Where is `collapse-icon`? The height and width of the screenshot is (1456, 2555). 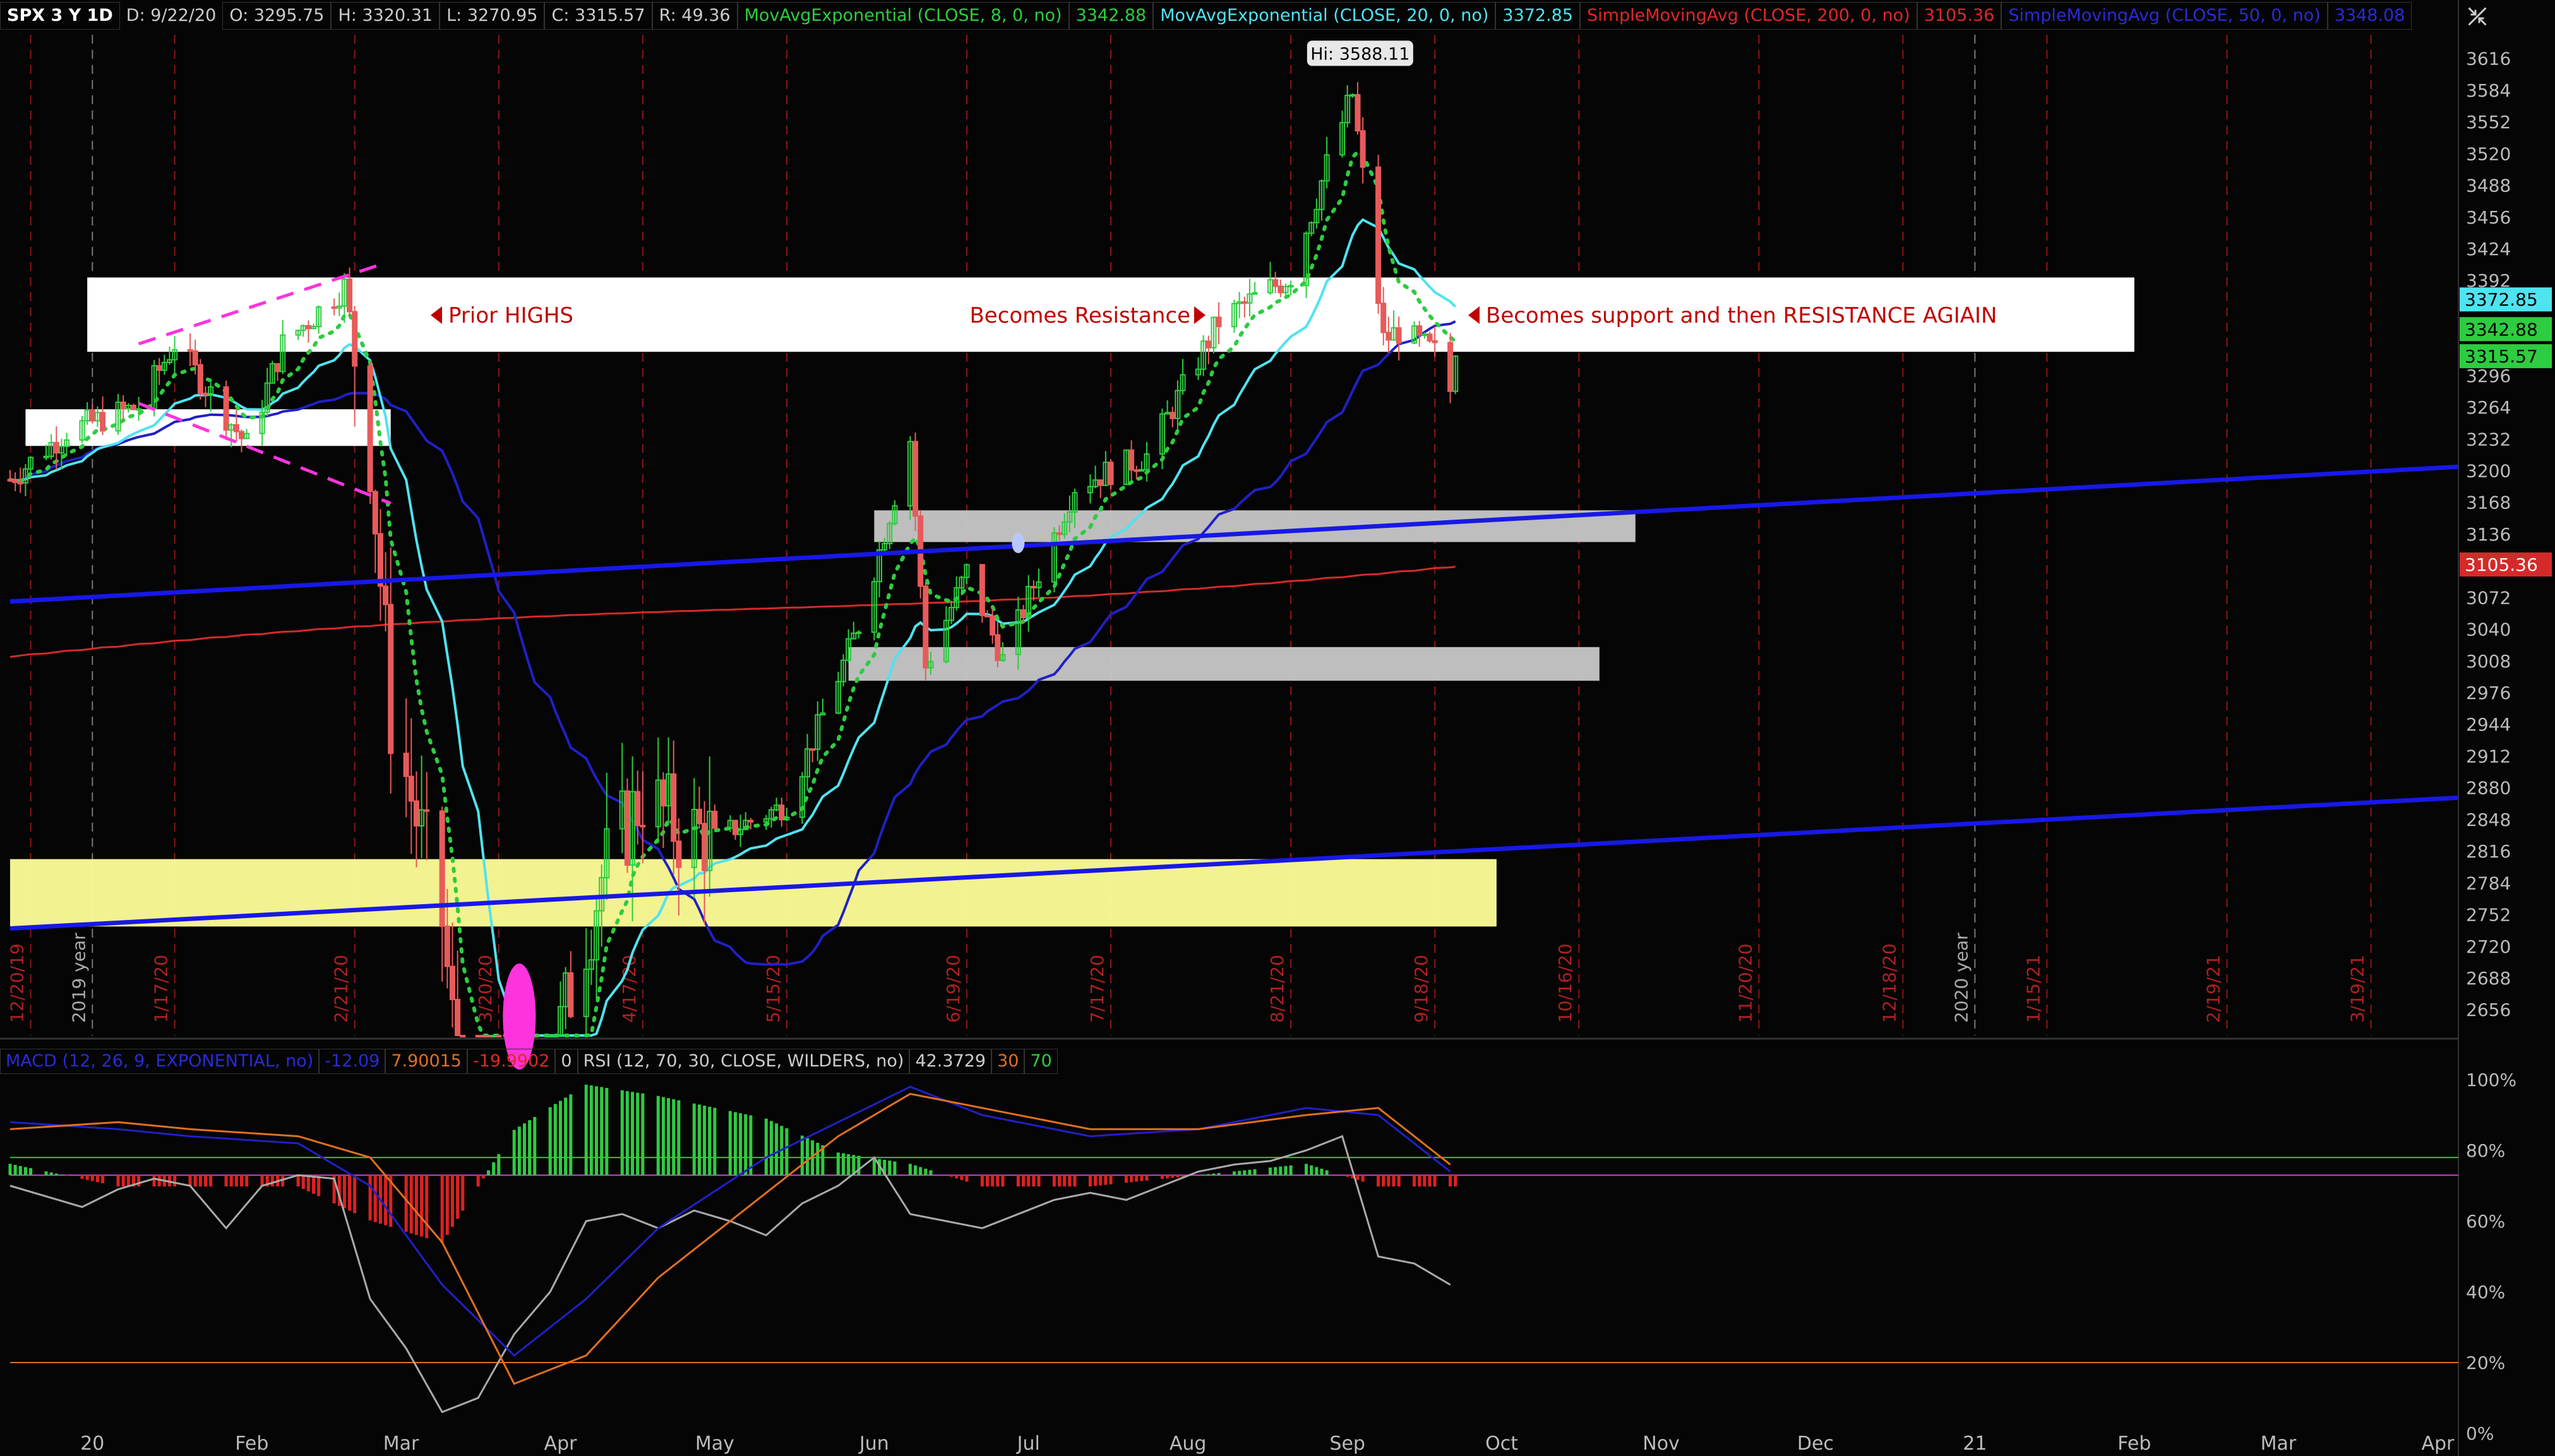 collapse-icon is located at coordinates (2477, 16).